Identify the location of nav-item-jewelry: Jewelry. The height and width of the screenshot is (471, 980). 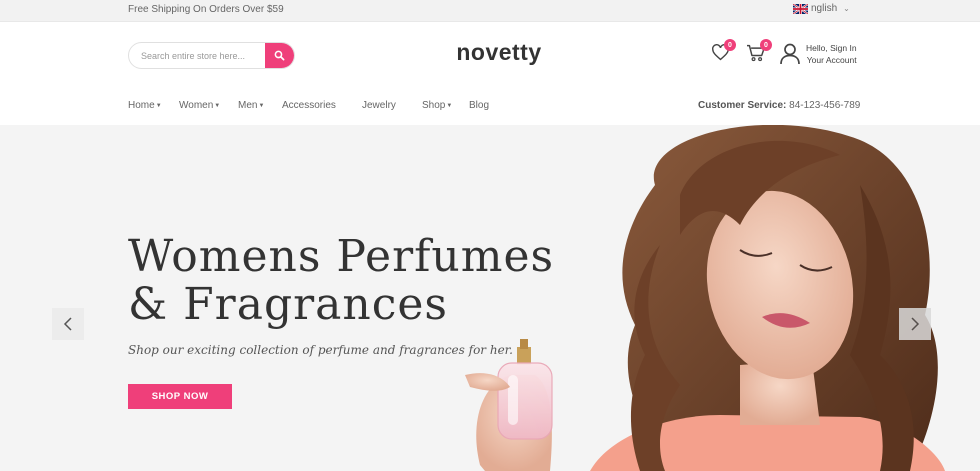
(379, 105).